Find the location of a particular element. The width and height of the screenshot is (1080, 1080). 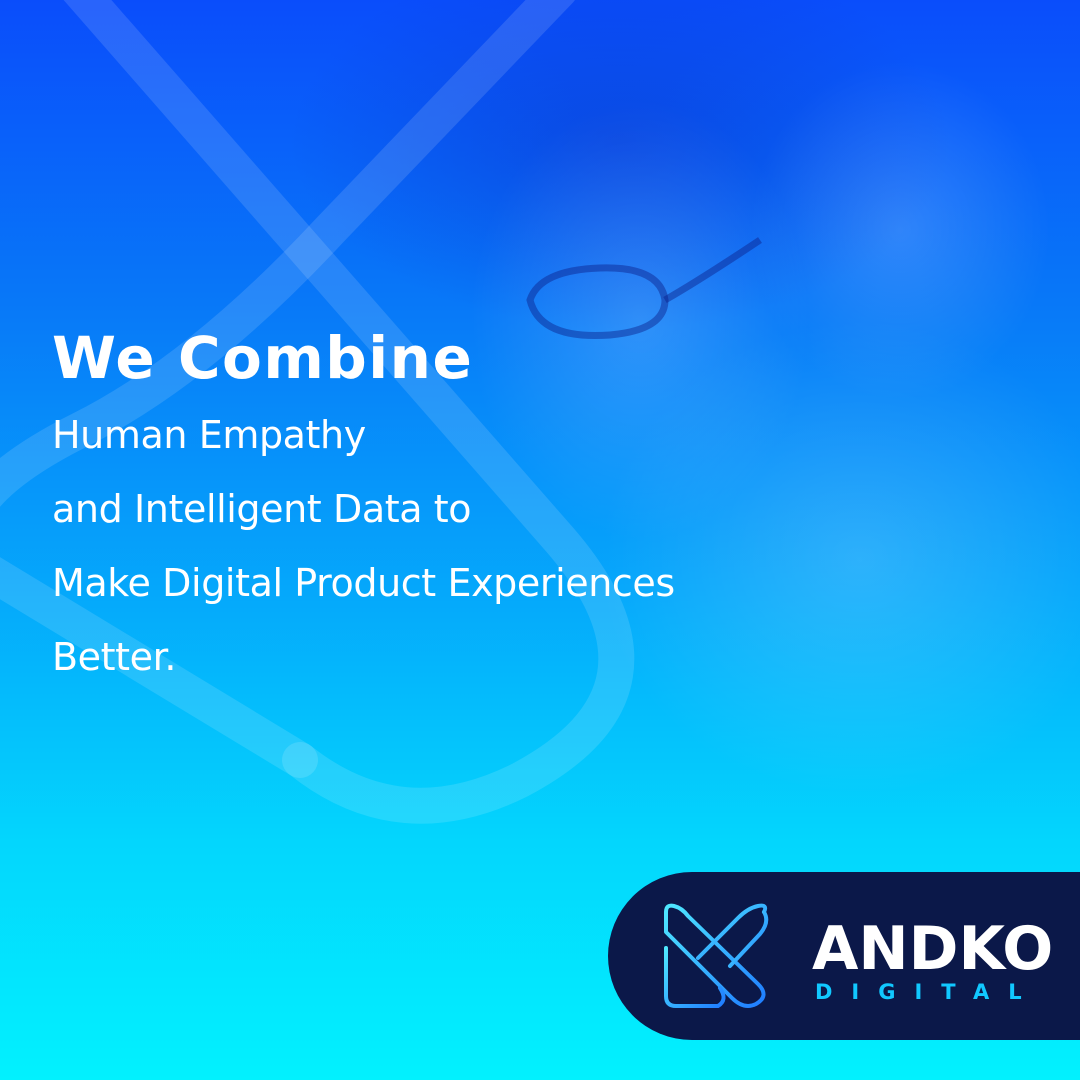

headline: We Combine is located at coordinates (263, 358).